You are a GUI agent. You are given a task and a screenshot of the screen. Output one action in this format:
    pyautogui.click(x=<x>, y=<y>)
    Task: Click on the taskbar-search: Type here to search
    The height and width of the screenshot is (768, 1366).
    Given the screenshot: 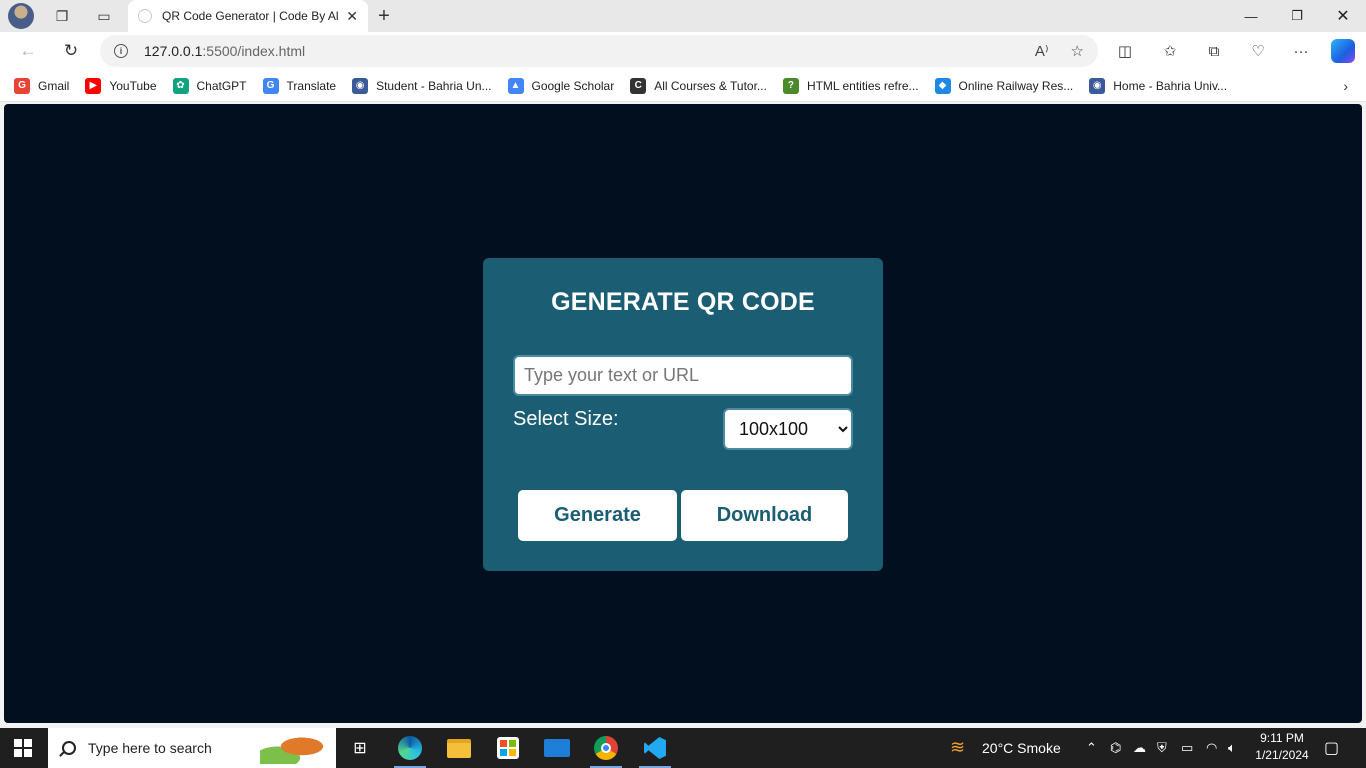 What is the action you would take?
    pyautogui.click(x=192, y=748)
    